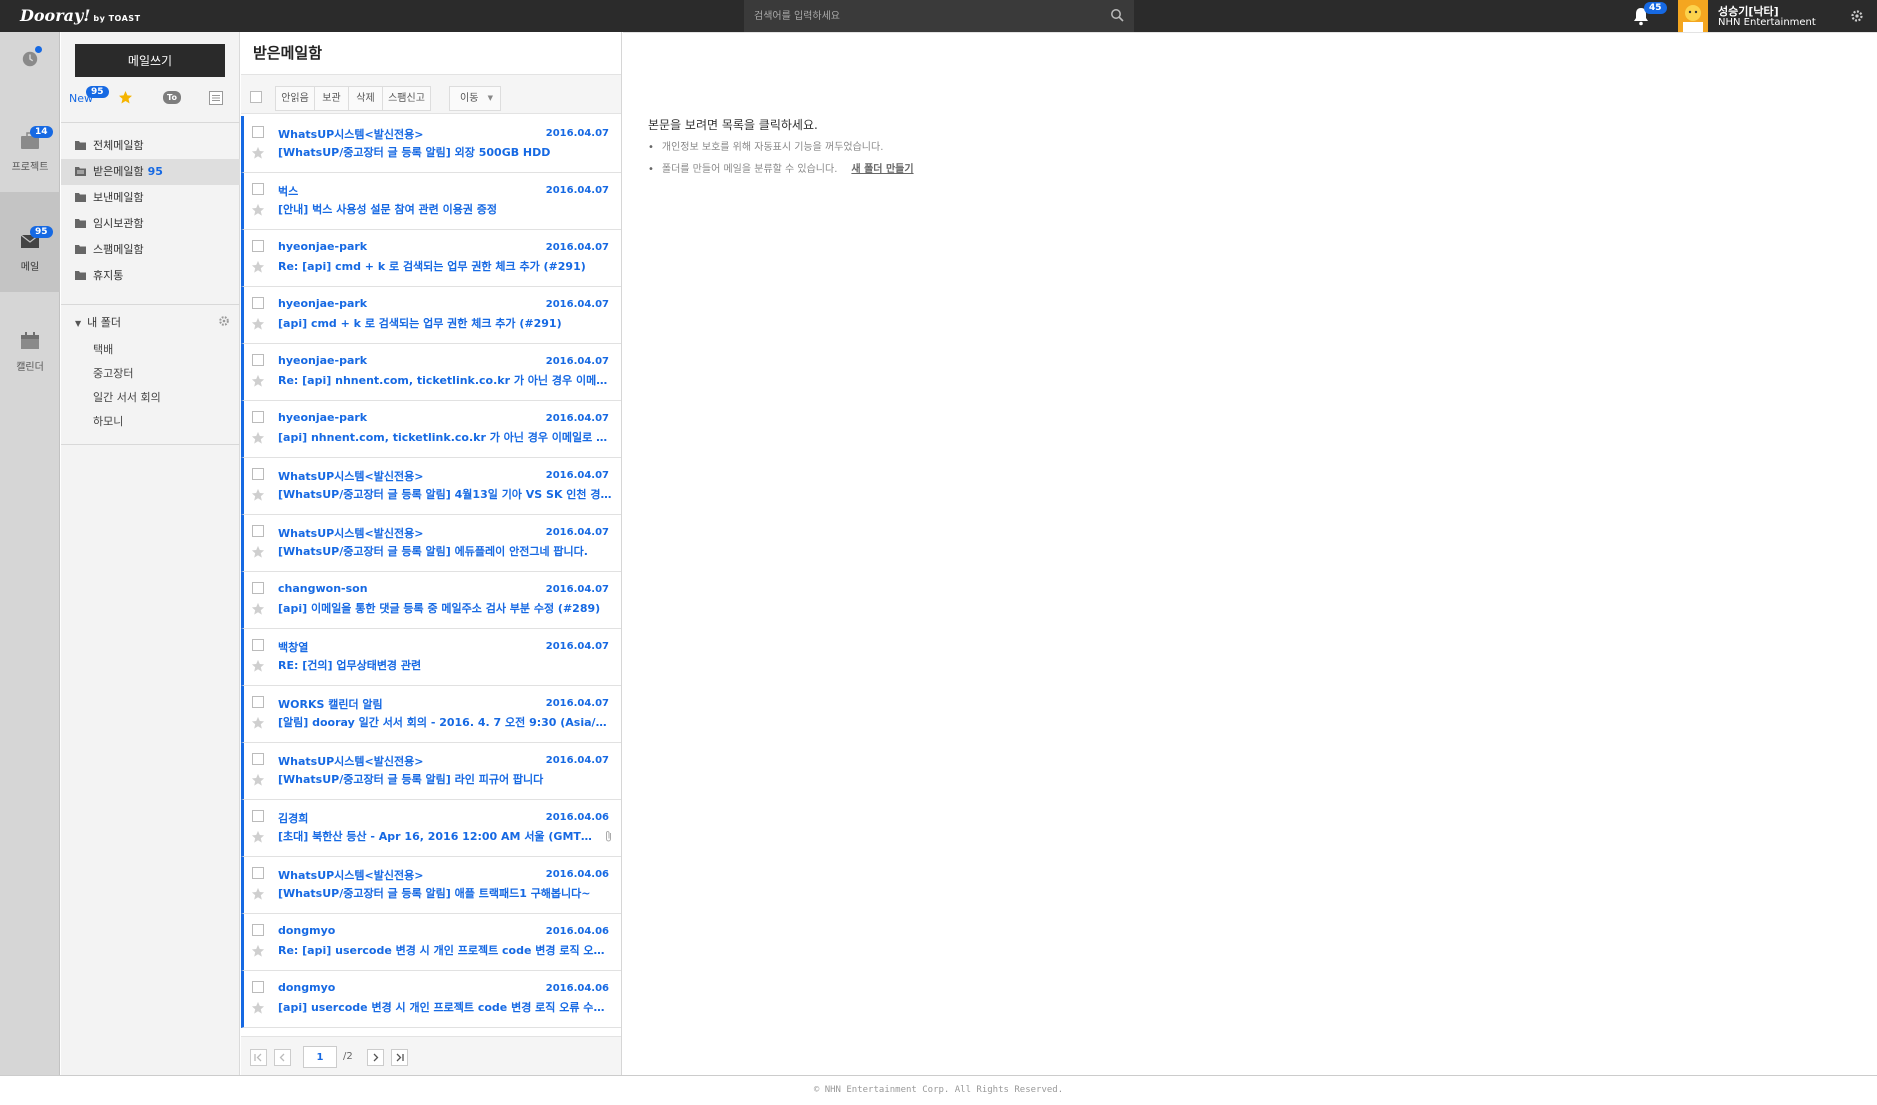 Image resolution: width=1877 pixels, height=1105 pixels. Describe the element at coordinates (30, 242) in the screenshot. I see `nav-item-mail: 95 메일` at that location.